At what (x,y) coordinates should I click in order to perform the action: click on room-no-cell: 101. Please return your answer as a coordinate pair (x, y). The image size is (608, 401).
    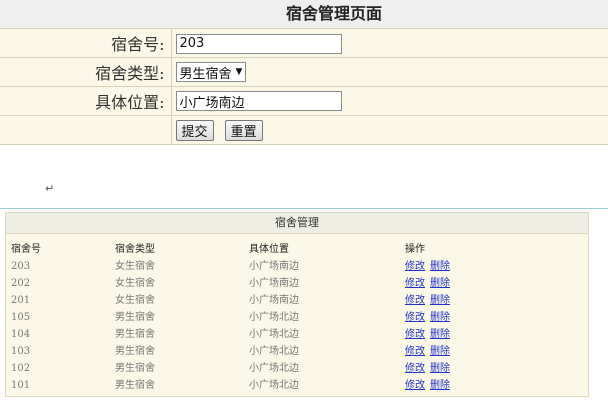
    Looking at the image, I should click on (21, 385).